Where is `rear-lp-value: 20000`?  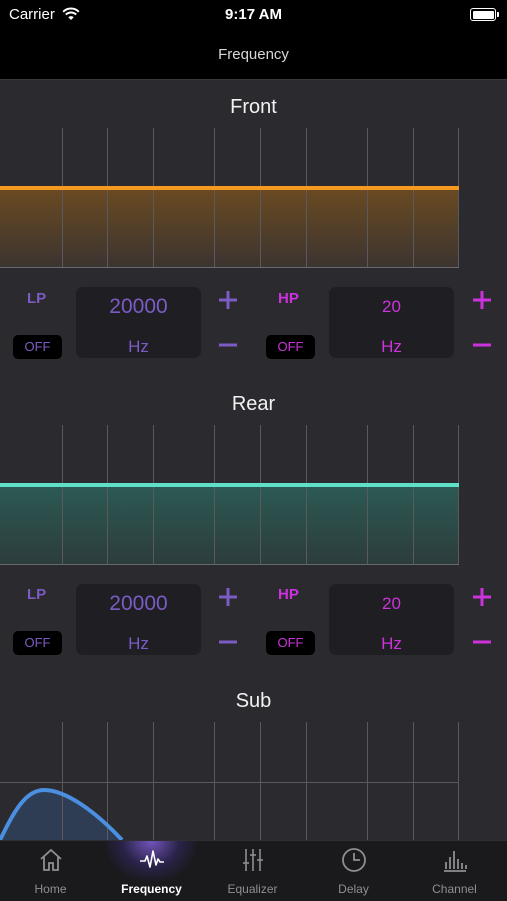
rear-lp-value: 20000 is located at coordinates (138, 603).